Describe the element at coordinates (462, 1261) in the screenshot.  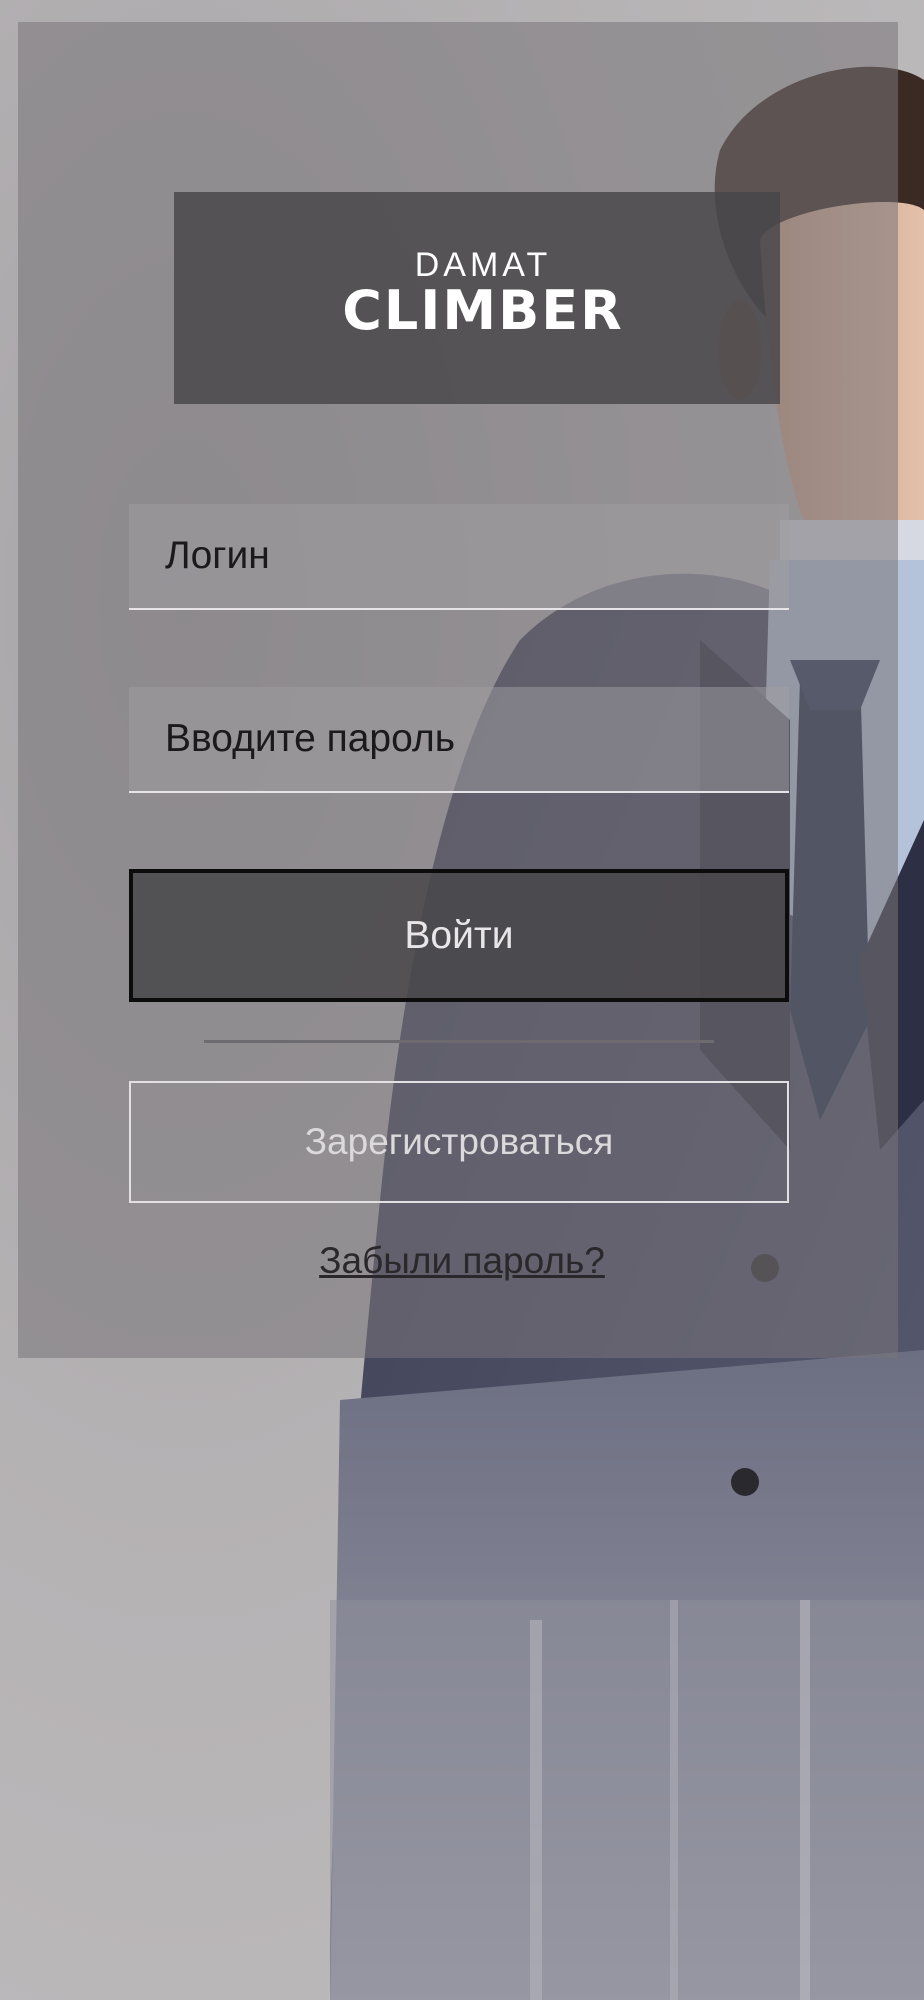
I see `forgot-password-link: Забыли пароль?` at that location.